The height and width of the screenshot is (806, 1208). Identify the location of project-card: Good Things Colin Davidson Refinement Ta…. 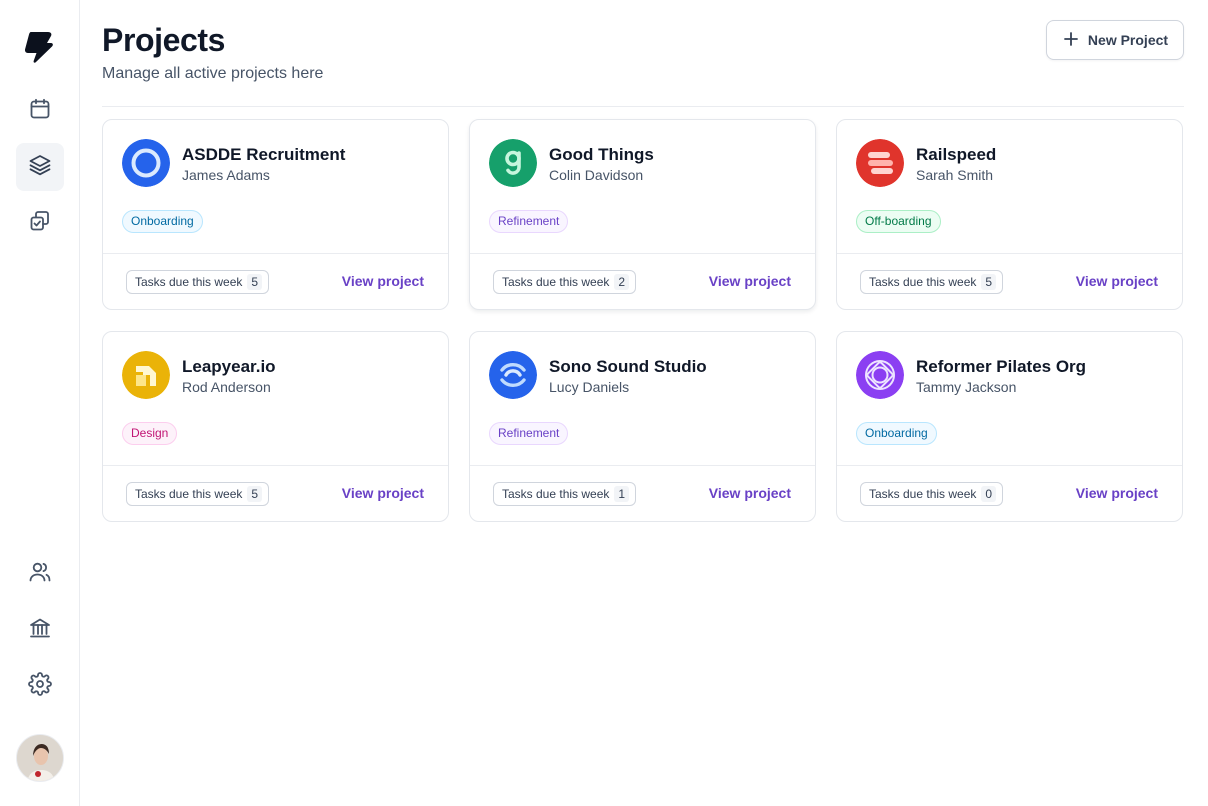
(642, 214).